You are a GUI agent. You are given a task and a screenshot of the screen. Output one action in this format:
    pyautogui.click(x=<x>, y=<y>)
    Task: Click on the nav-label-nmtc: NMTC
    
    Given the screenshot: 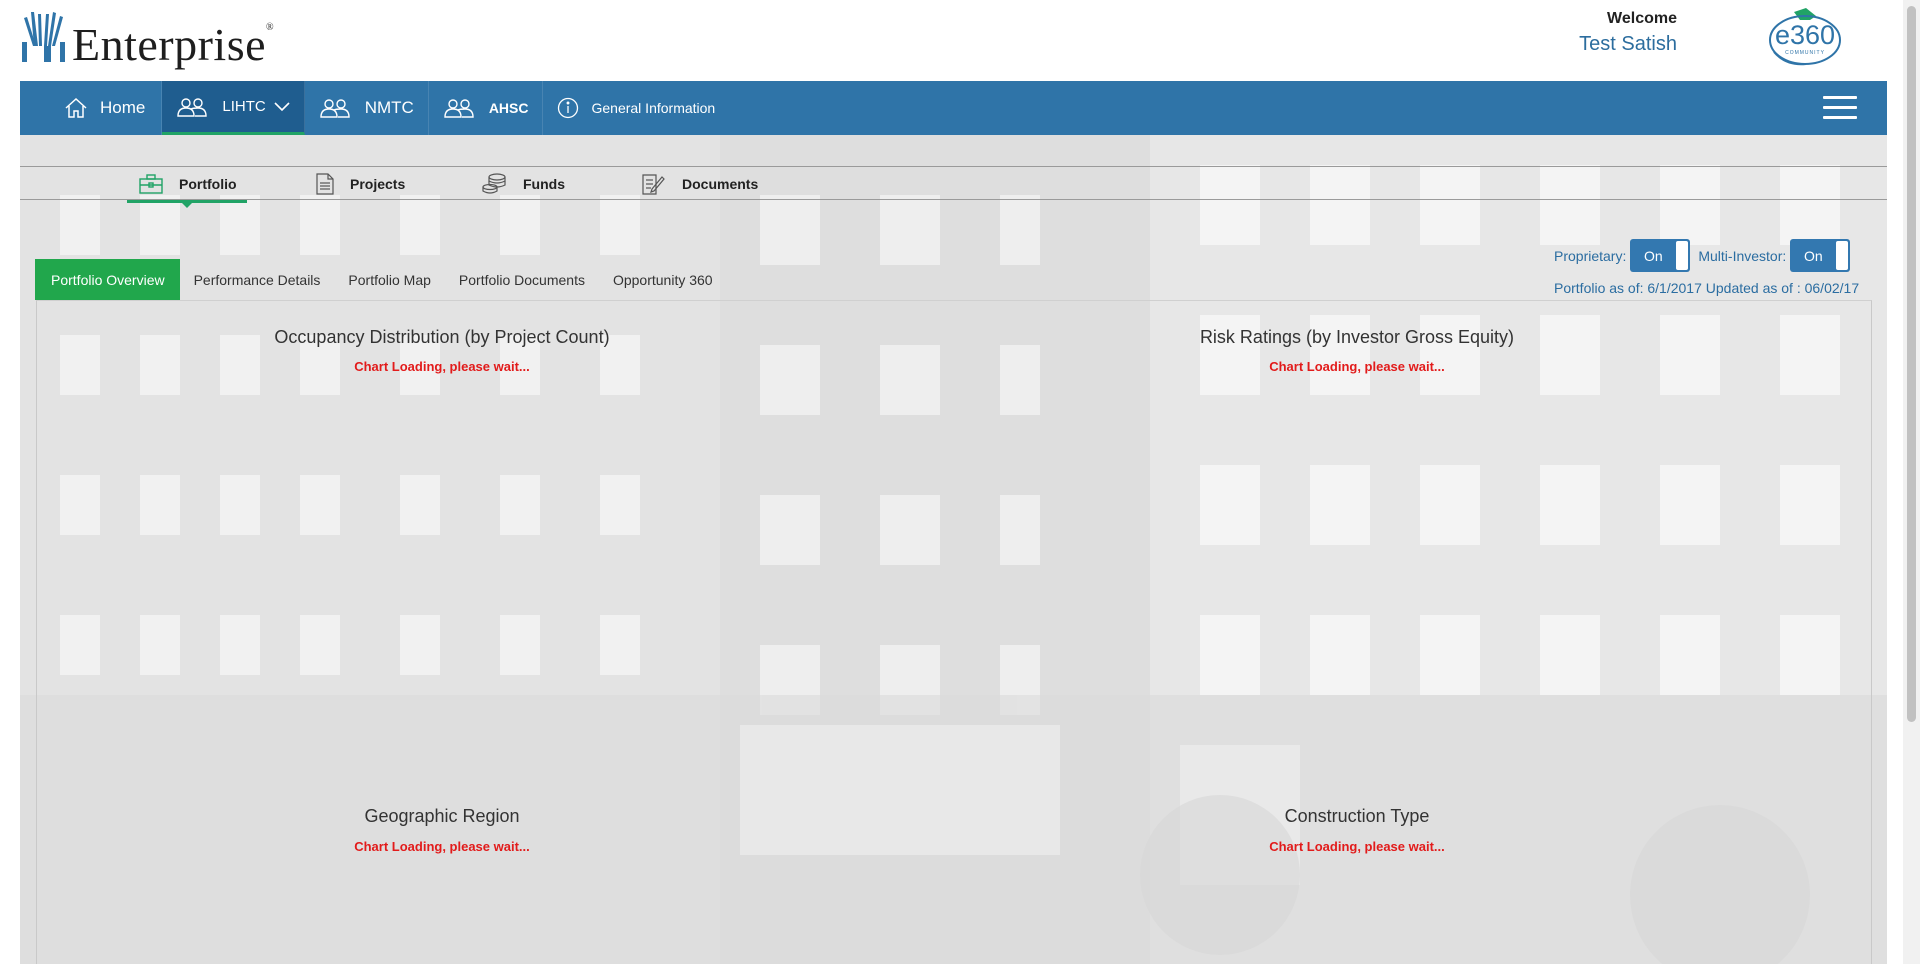 What is the action you would take?
    pyautogui.click(x=389, y=107)
    